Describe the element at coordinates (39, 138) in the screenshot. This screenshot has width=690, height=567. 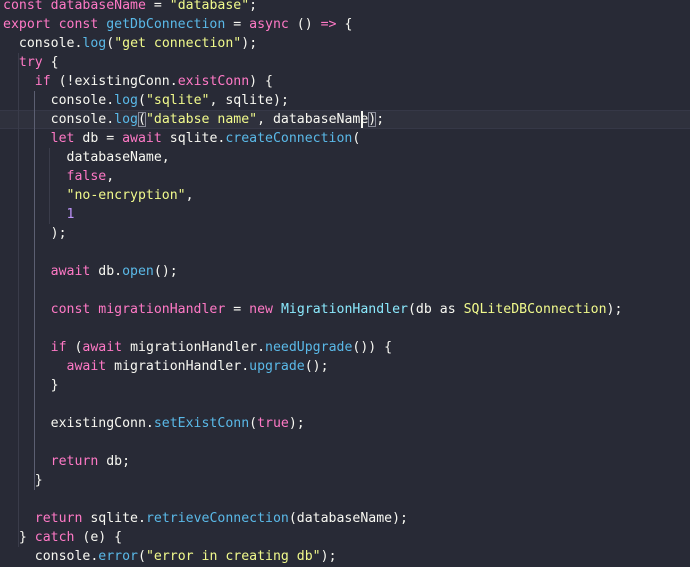
I see `code-token: let` at that location.